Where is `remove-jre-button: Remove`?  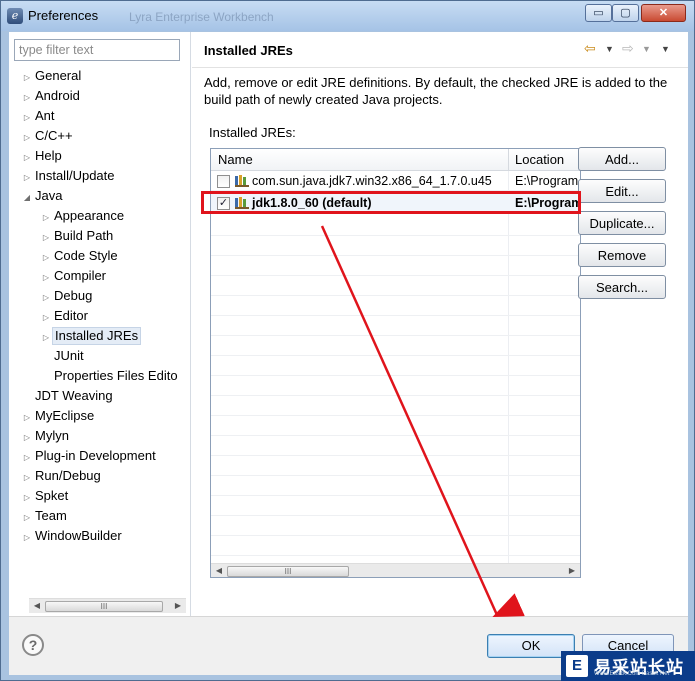 remove-jre-button: Remove is located at coordinates (622, 255).